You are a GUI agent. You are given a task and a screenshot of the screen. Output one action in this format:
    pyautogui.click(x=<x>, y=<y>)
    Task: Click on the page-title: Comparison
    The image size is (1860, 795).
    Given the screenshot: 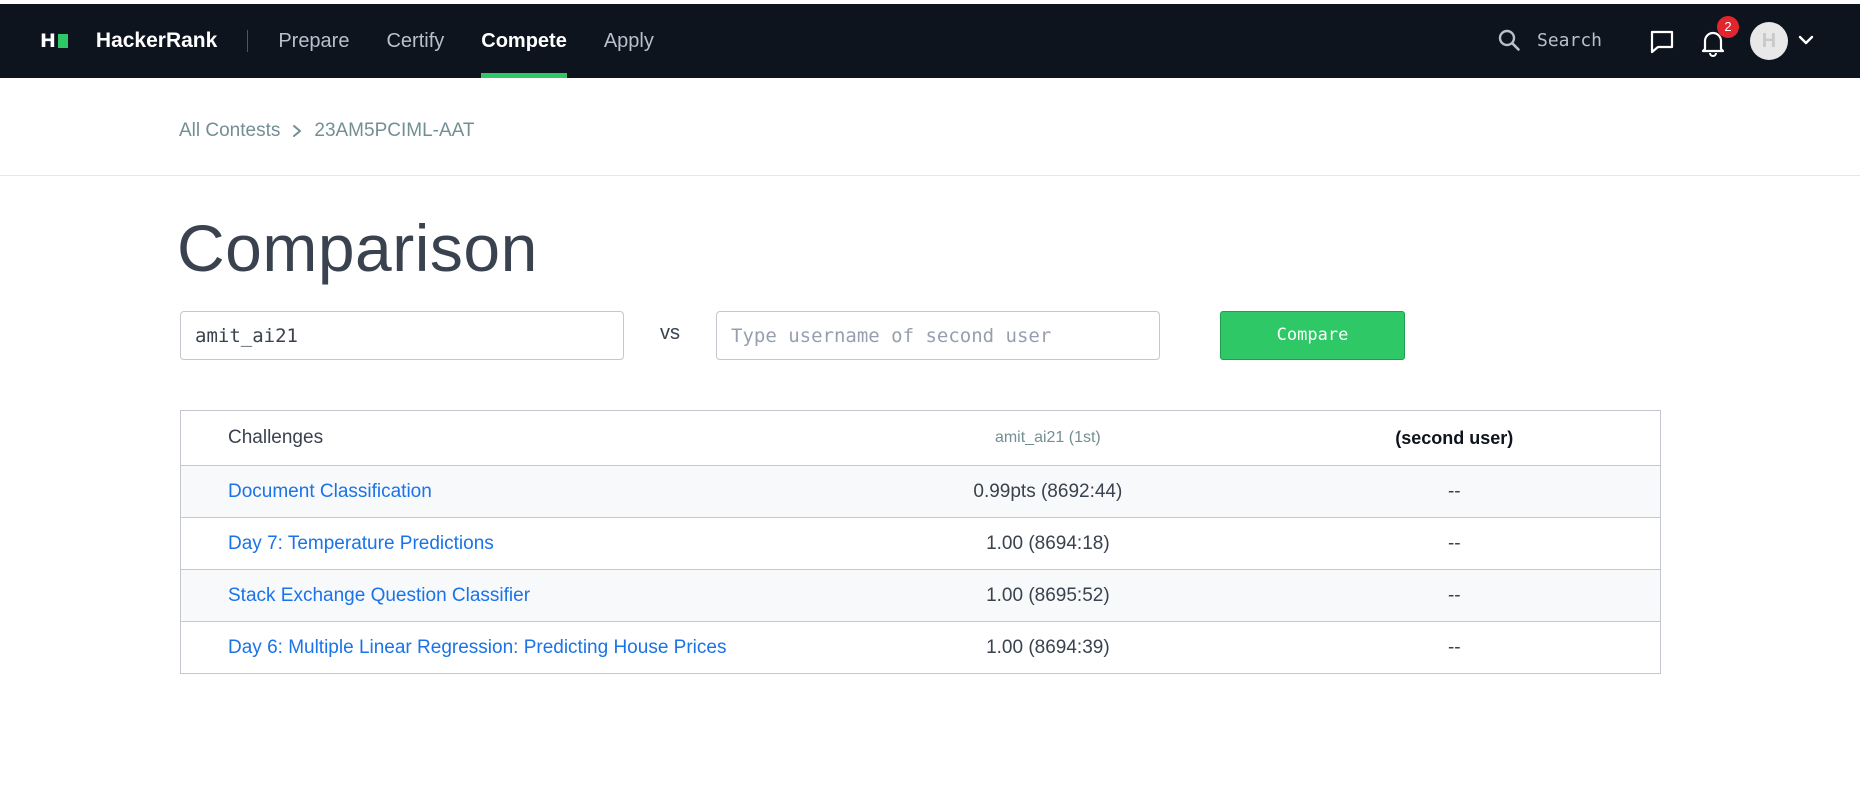 What is the action you would take?
    pyautogui.click(x=357, y=248)
    